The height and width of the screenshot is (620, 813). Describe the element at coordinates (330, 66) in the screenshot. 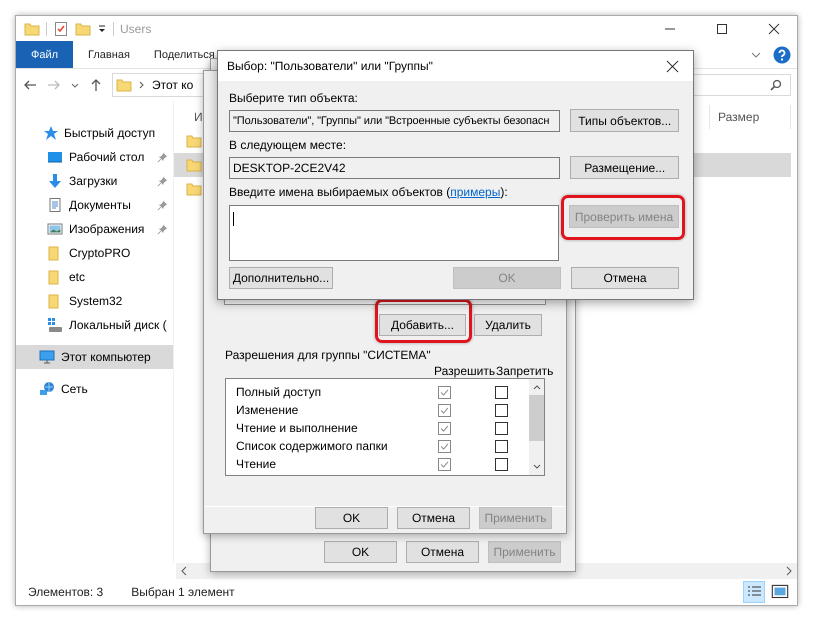

I see `dialog-title: Выбор: "Пользователи" или "Группы"` at that location.